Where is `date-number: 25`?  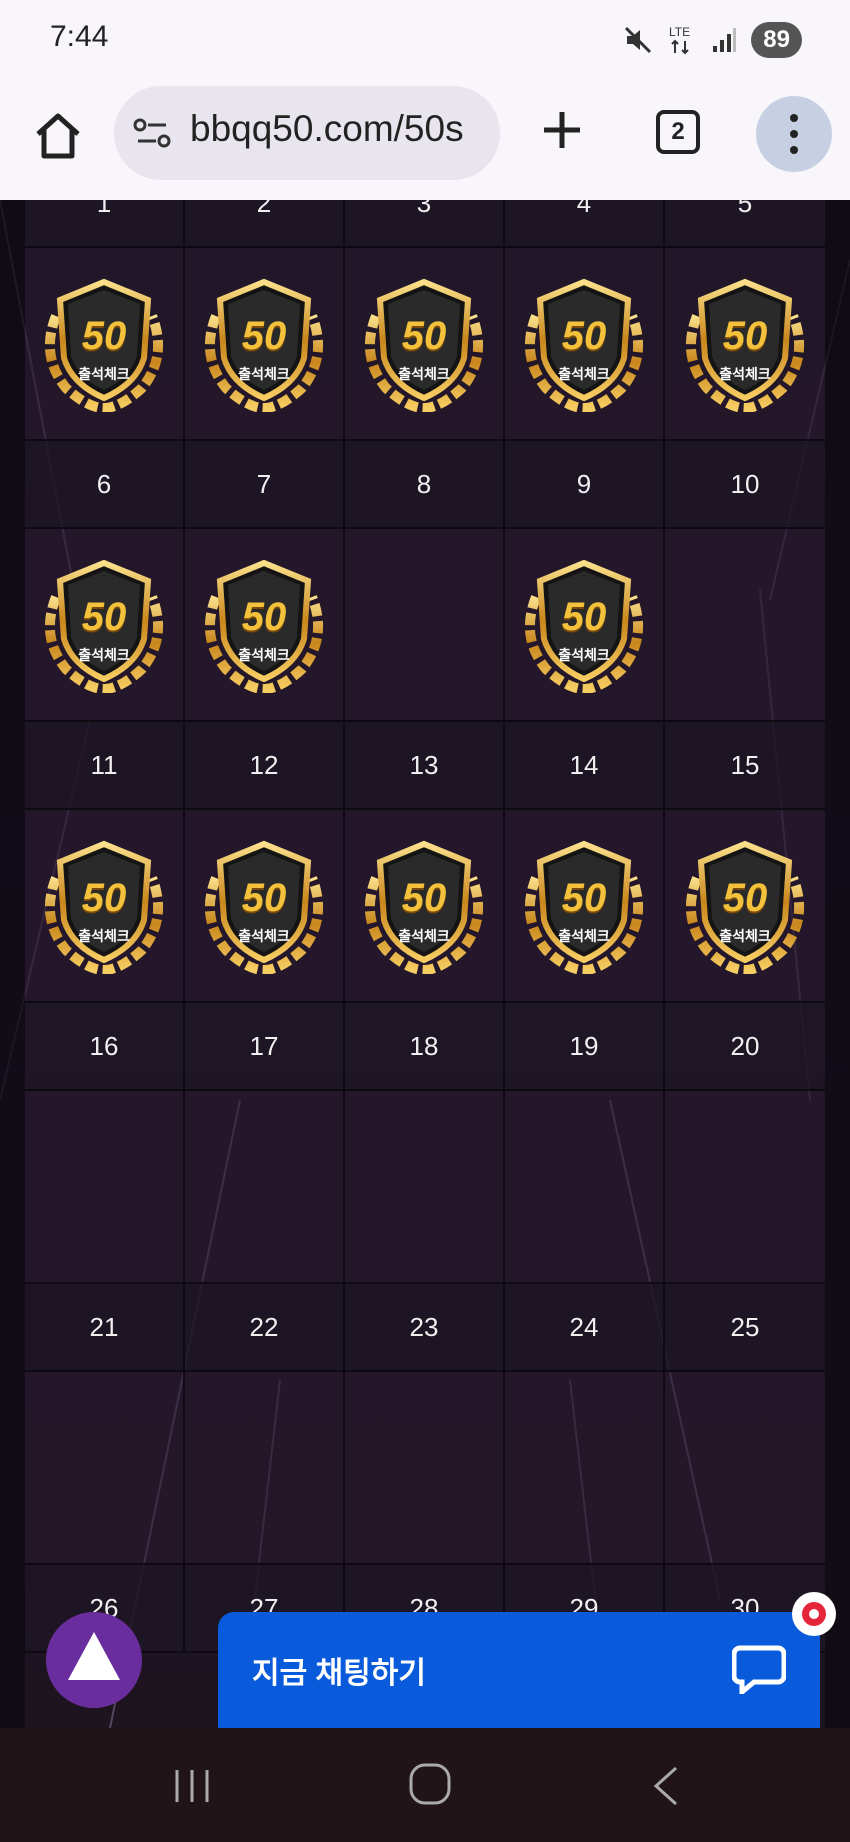
date-number: 25 is located at coordinates (745, 1328).